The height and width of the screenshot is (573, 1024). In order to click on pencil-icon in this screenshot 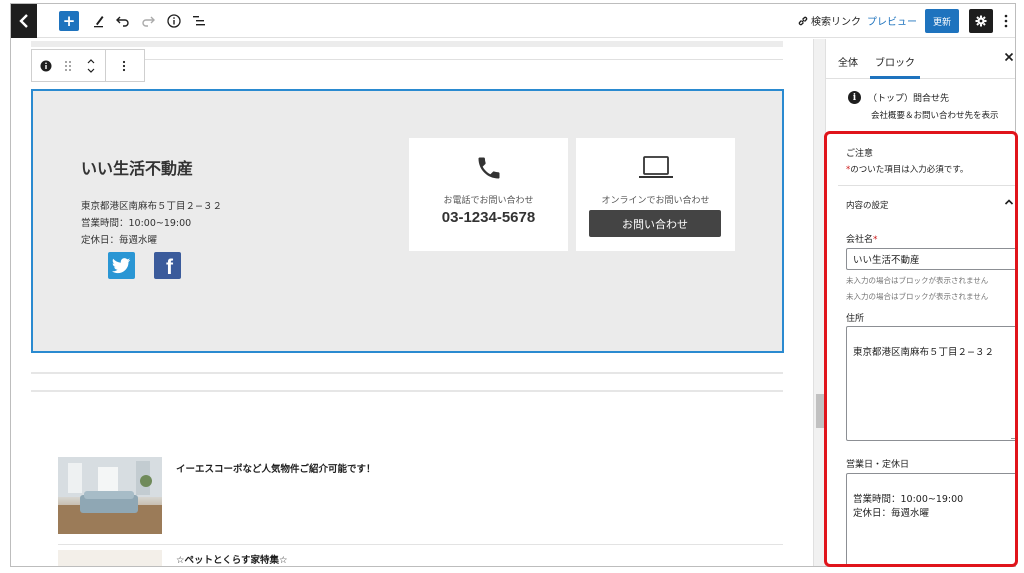, I will do `click(99, 21)`.